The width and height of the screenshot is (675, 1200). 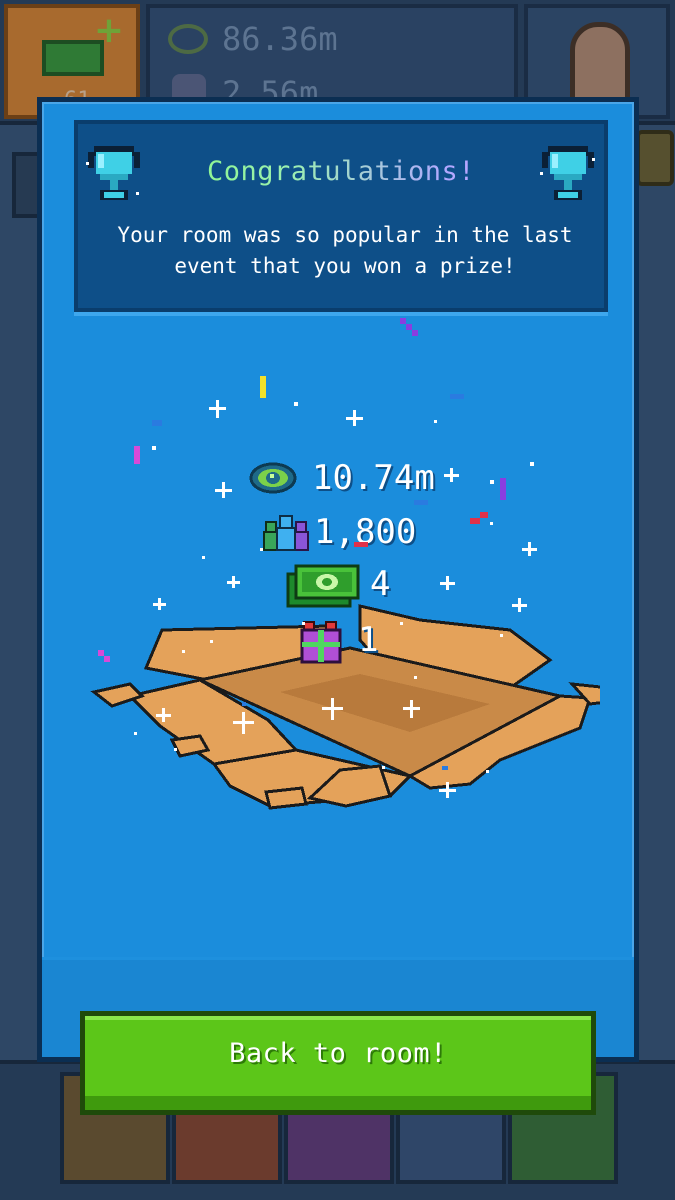 I want to click on plus-icon: +, so click(x=108, y=30).